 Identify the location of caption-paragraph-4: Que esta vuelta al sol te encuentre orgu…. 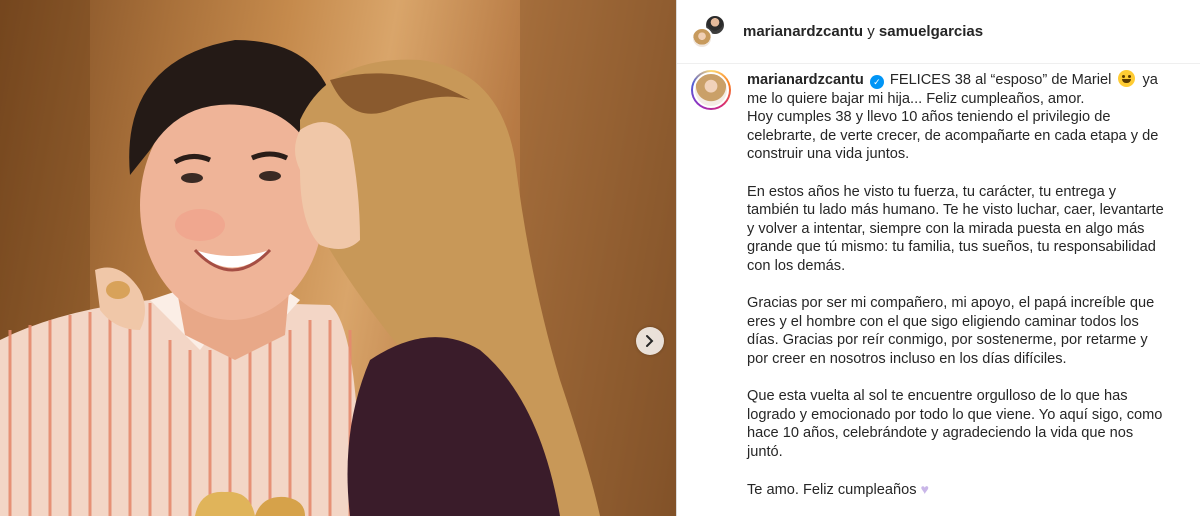
(955, 424).